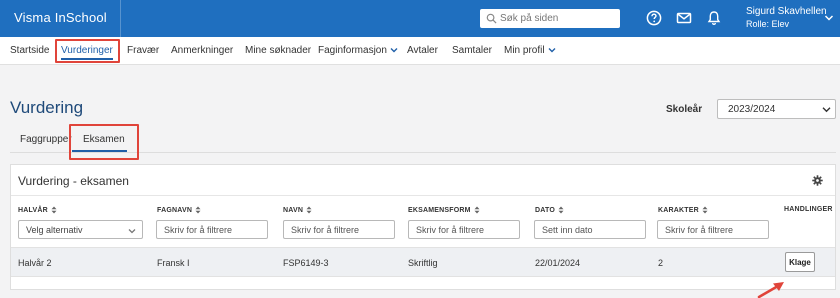 This screenshot has height=298, width=840. Describe the element at coordinates (352, 50) in the screenshot. I see `nav-item-label: Faginformasjon` at that location.